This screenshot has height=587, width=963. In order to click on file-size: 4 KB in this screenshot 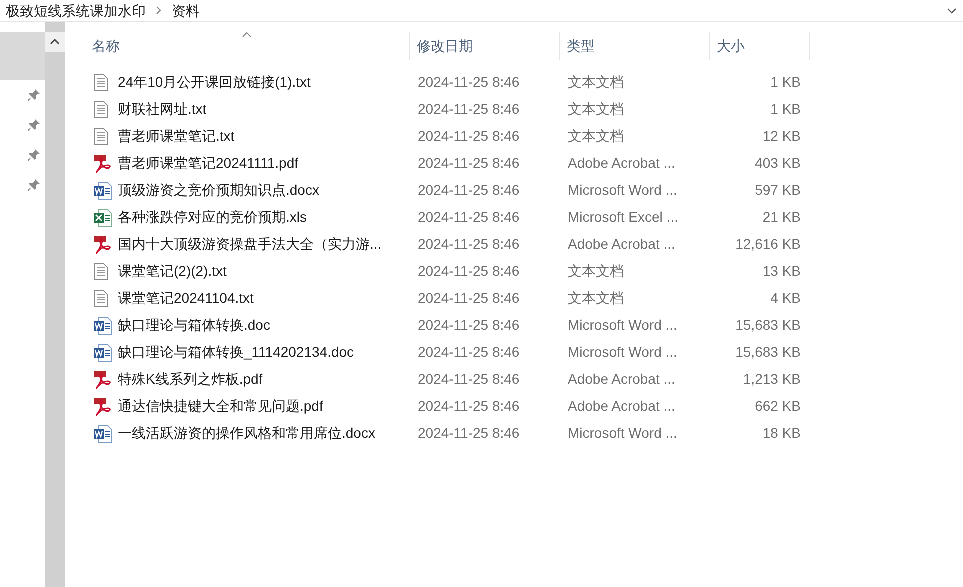, I will do `click(785, 298)`.